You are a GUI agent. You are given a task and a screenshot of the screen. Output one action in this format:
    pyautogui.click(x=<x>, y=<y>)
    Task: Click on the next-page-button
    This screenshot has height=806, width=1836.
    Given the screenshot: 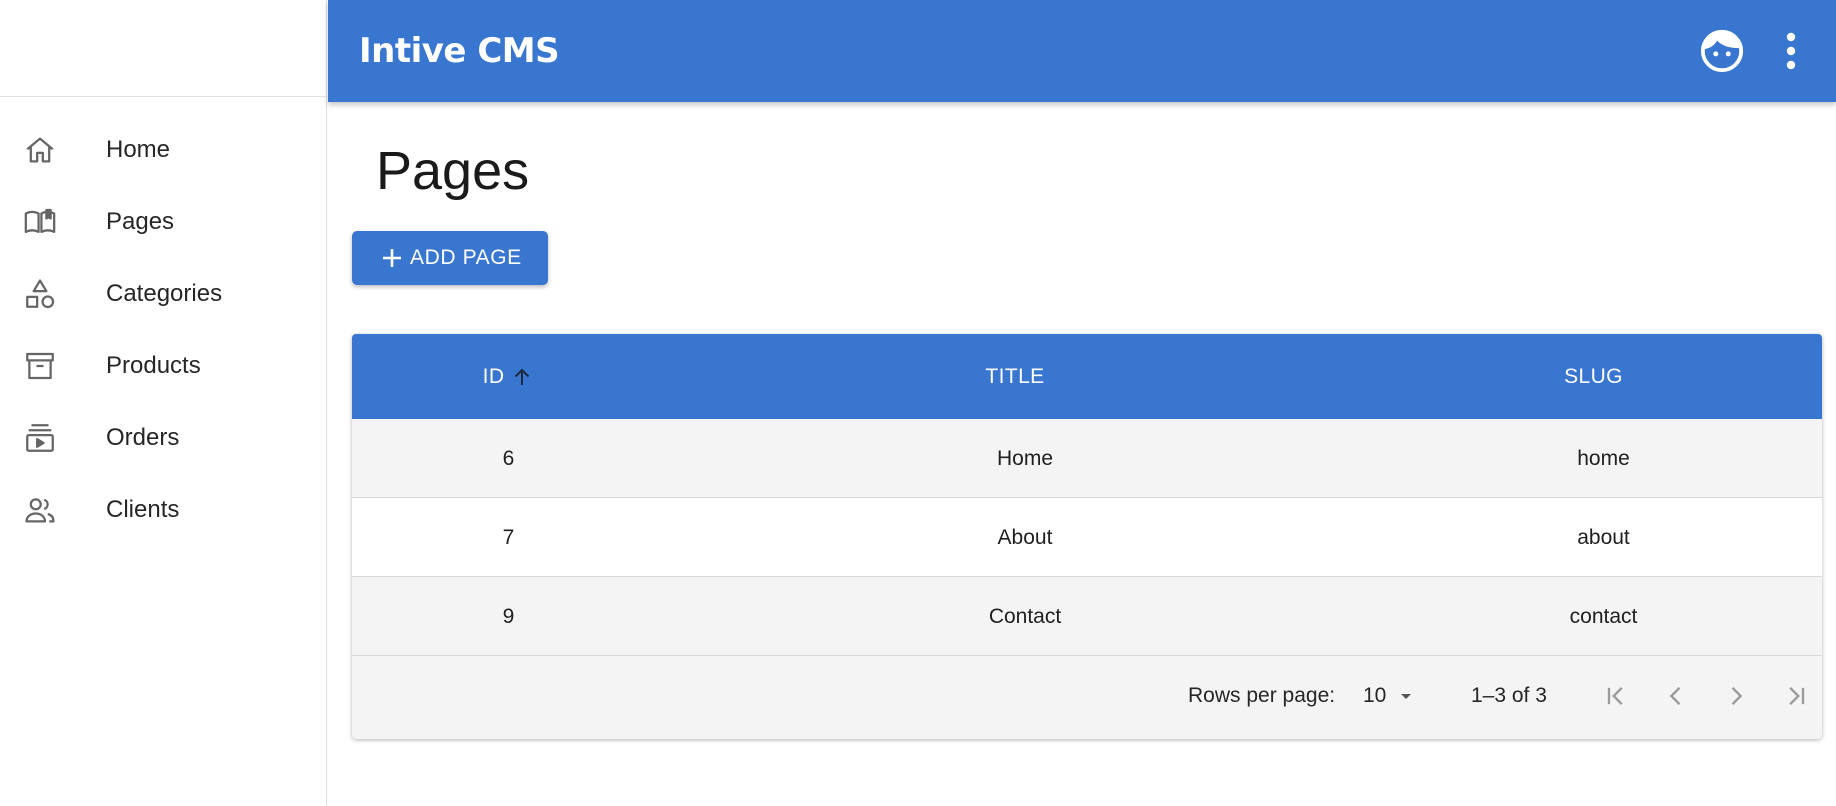 What is the action you would take?
    pyautogui.click(x=1736, y=696)
    